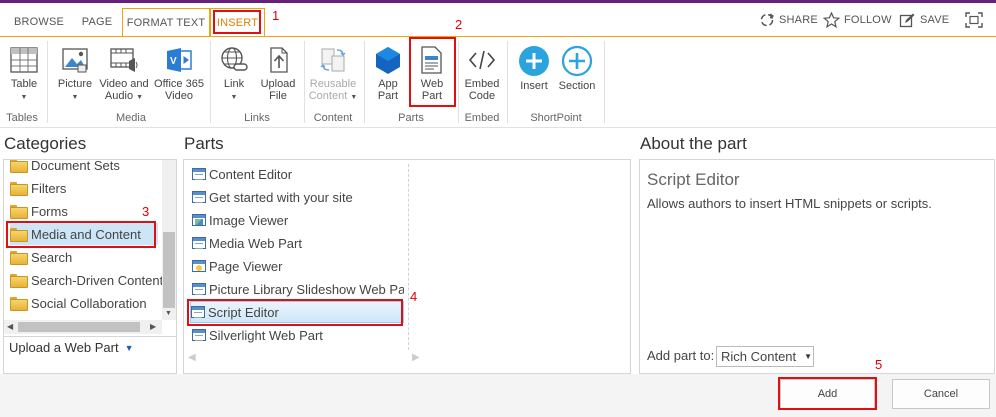  What do you see at coordinates (577, 61) in the screenshot?
I see `plus-circle-outline-icon` at bounding box center [577, 61].